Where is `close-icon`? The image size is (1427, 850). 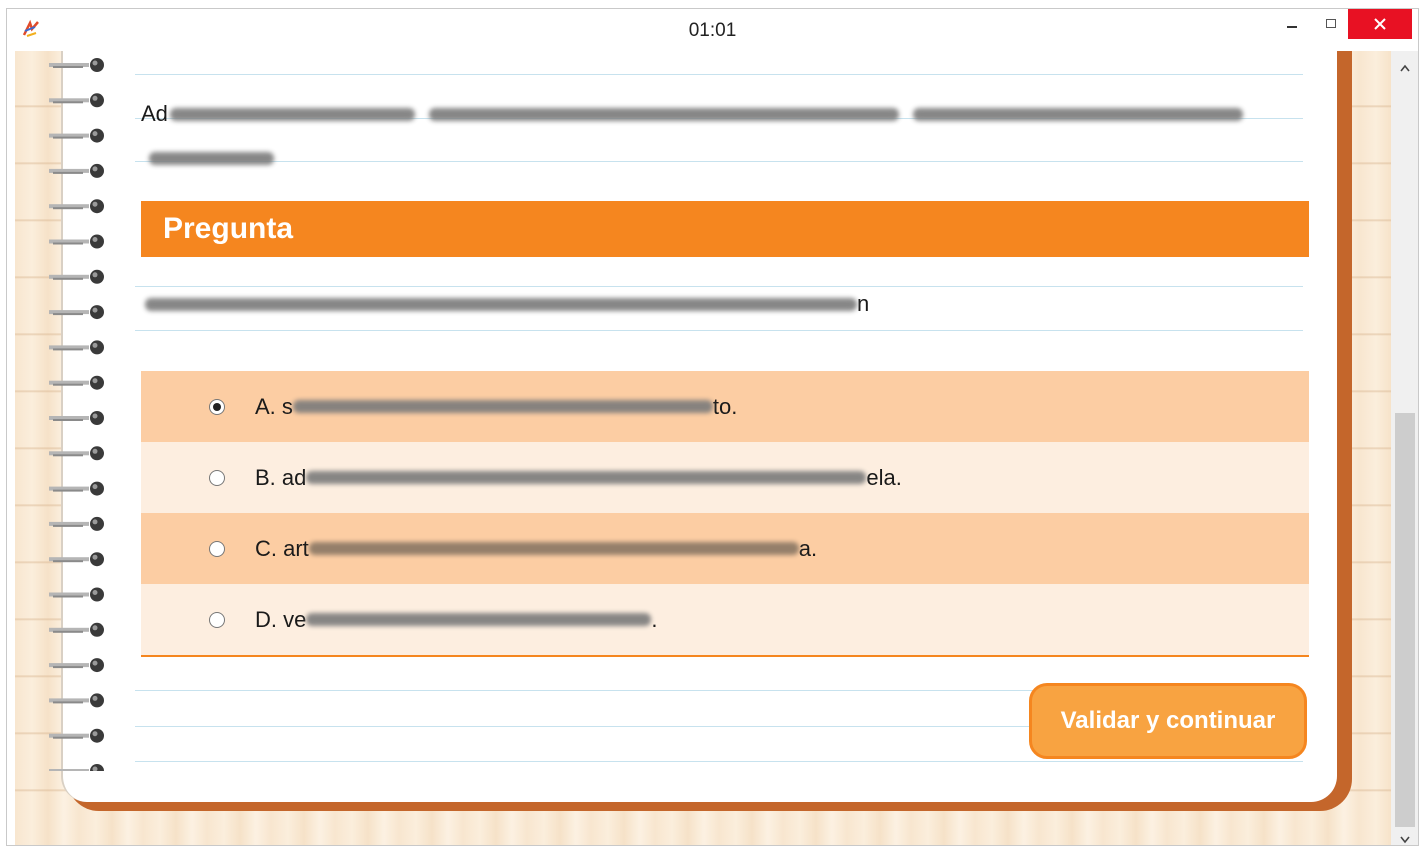 close-icon is located at coordinates (1380, 24).